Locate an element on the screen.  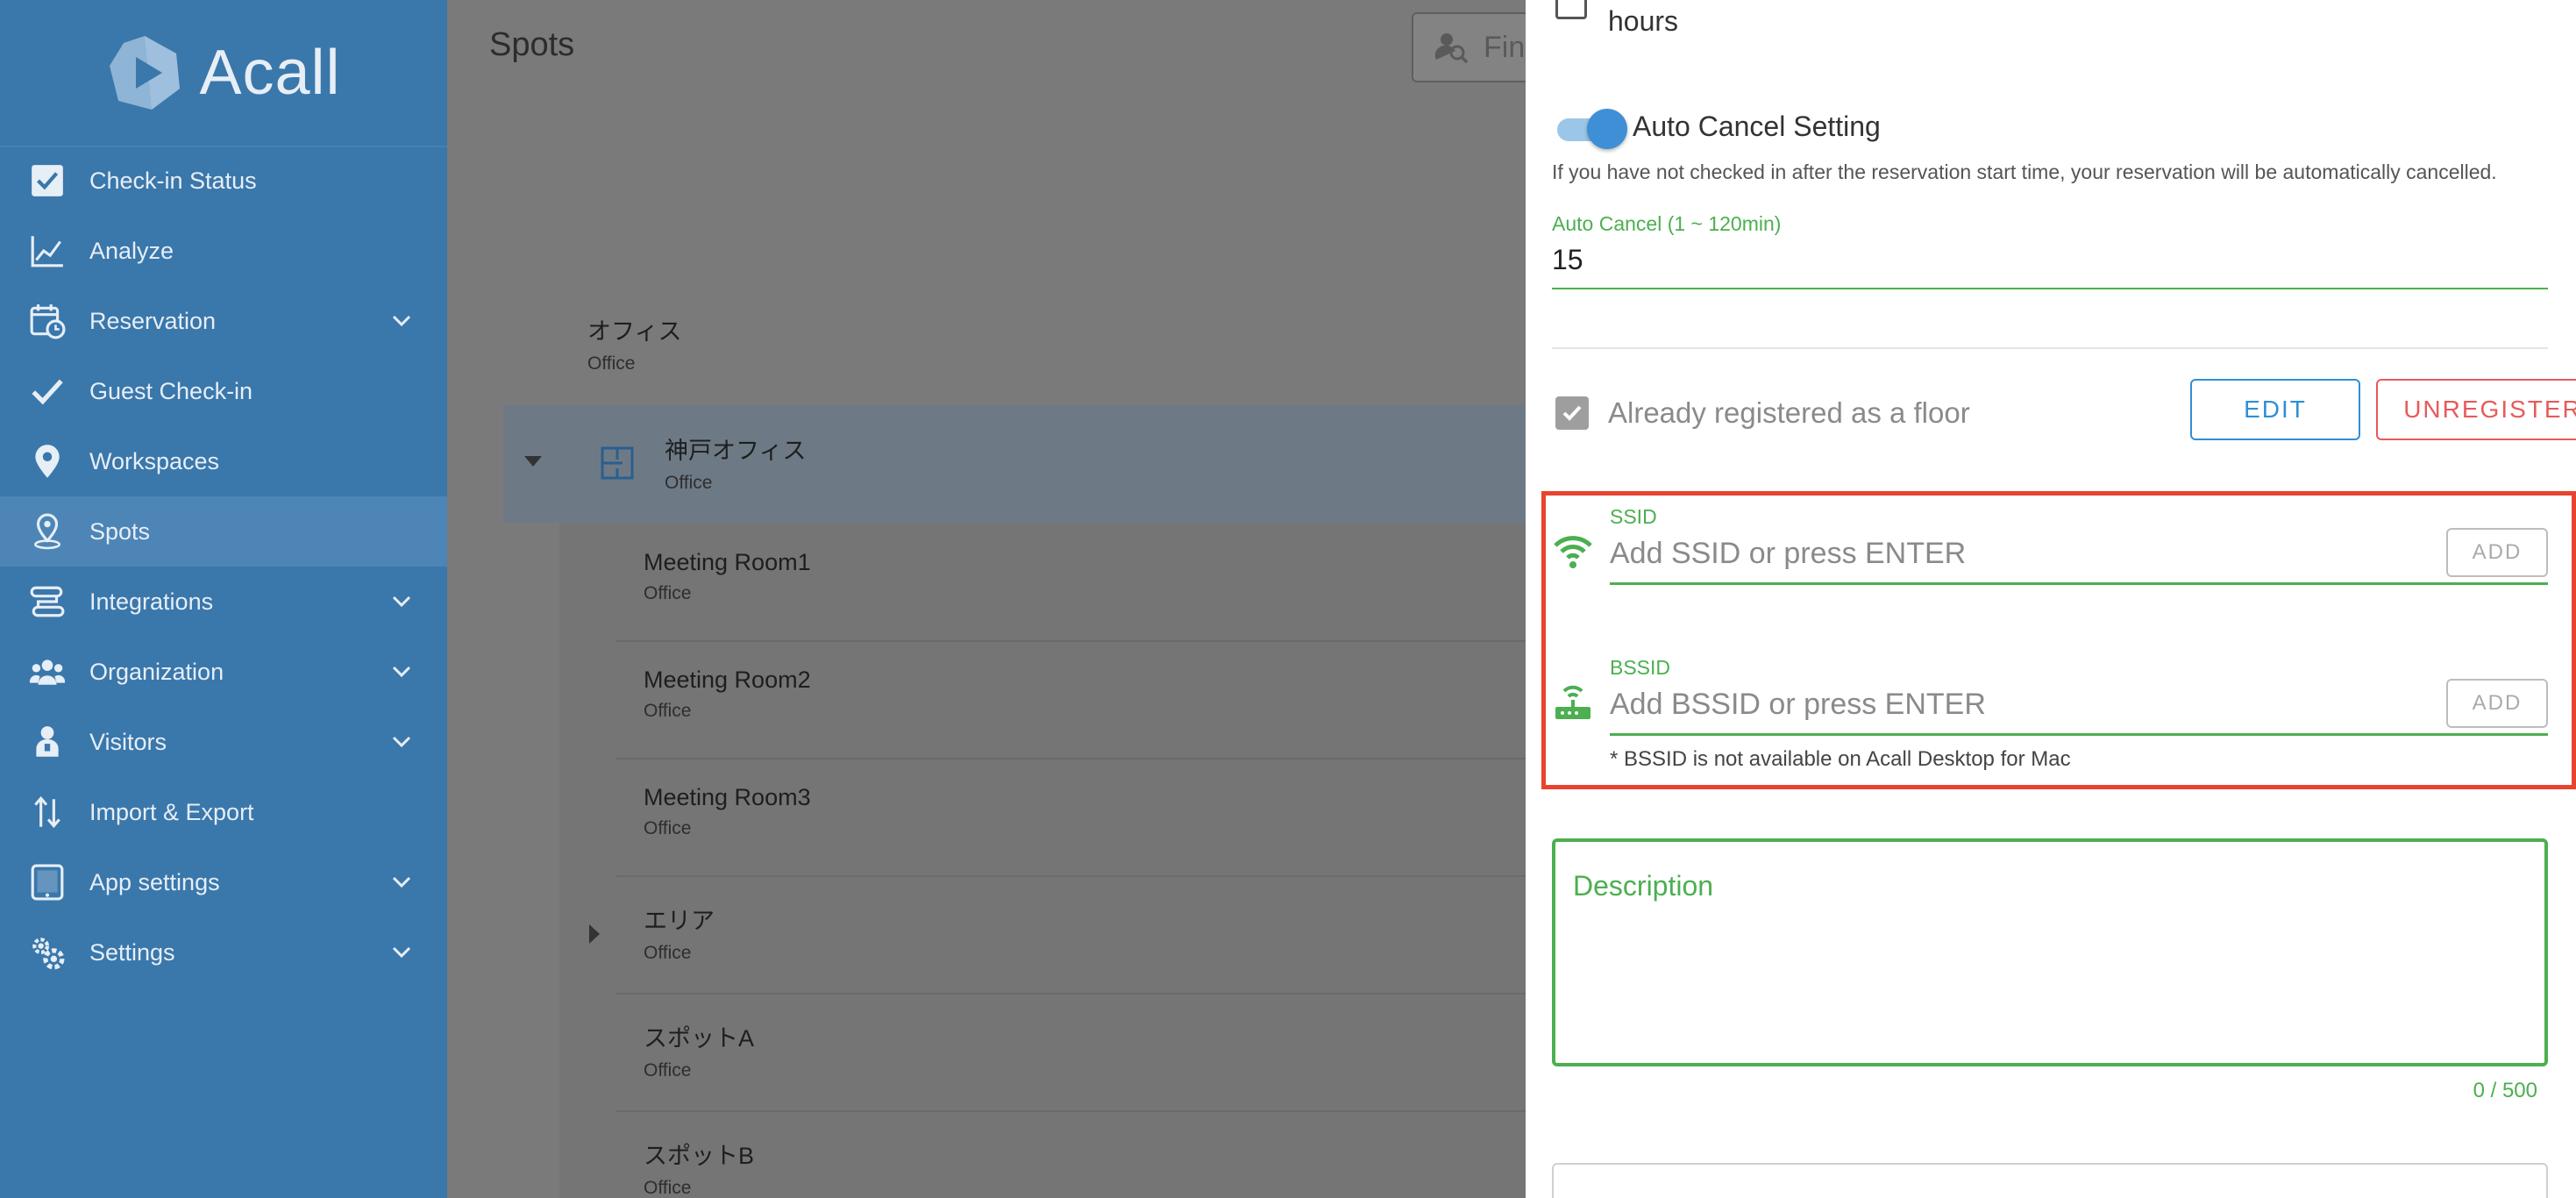
sidebar-item-guest-check-in: Guest Check-in is located at coordinates (223, 391).